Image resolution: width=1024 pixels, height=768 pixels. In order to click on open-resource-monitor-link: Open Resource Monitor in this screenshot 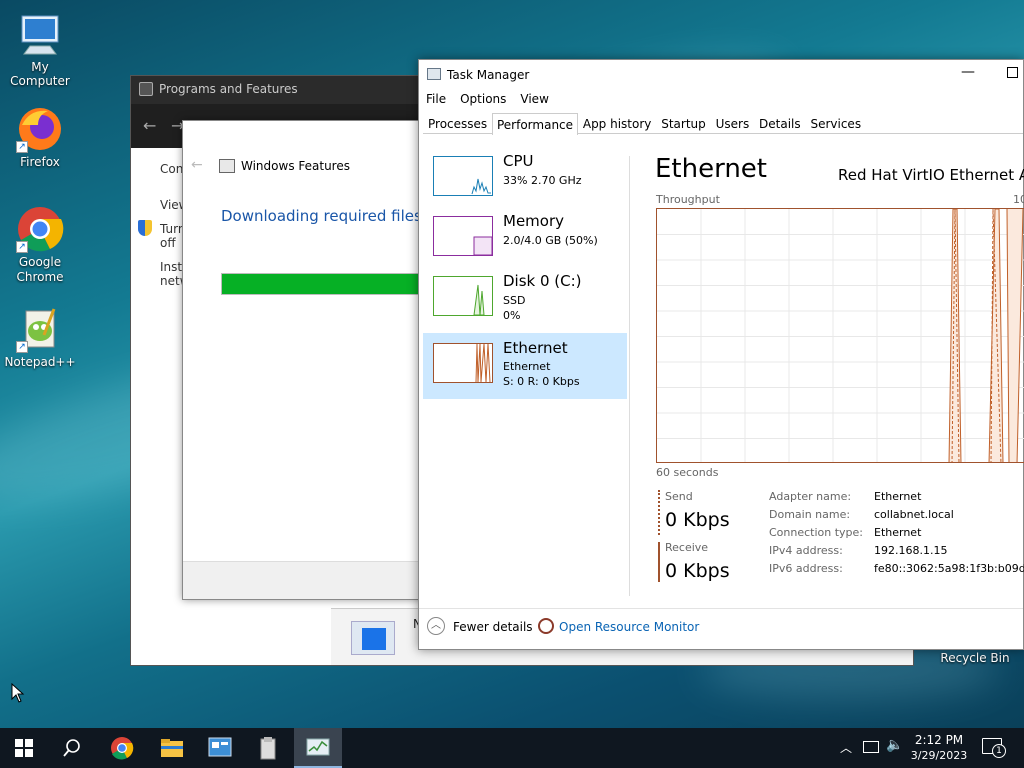, I will do `click(629, 627)`.